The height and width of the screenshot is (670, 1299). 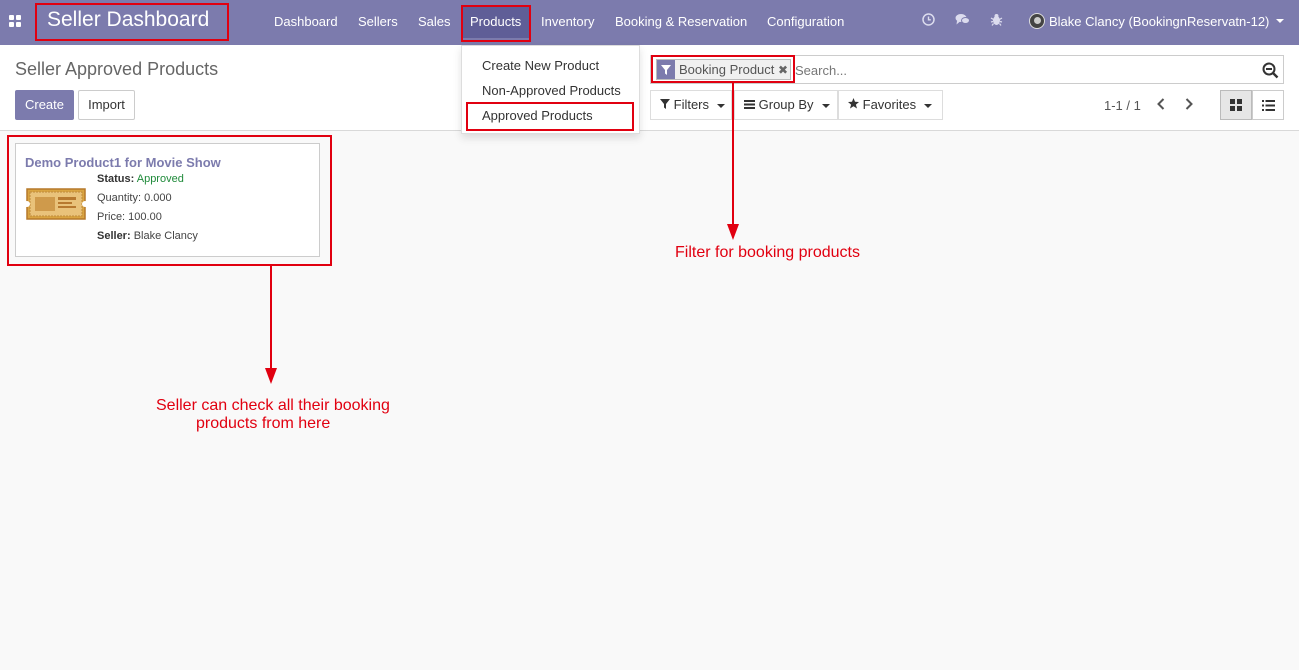 I want to click on annotation-filter-note: Filter for booking products, so click(x=767, y=252).